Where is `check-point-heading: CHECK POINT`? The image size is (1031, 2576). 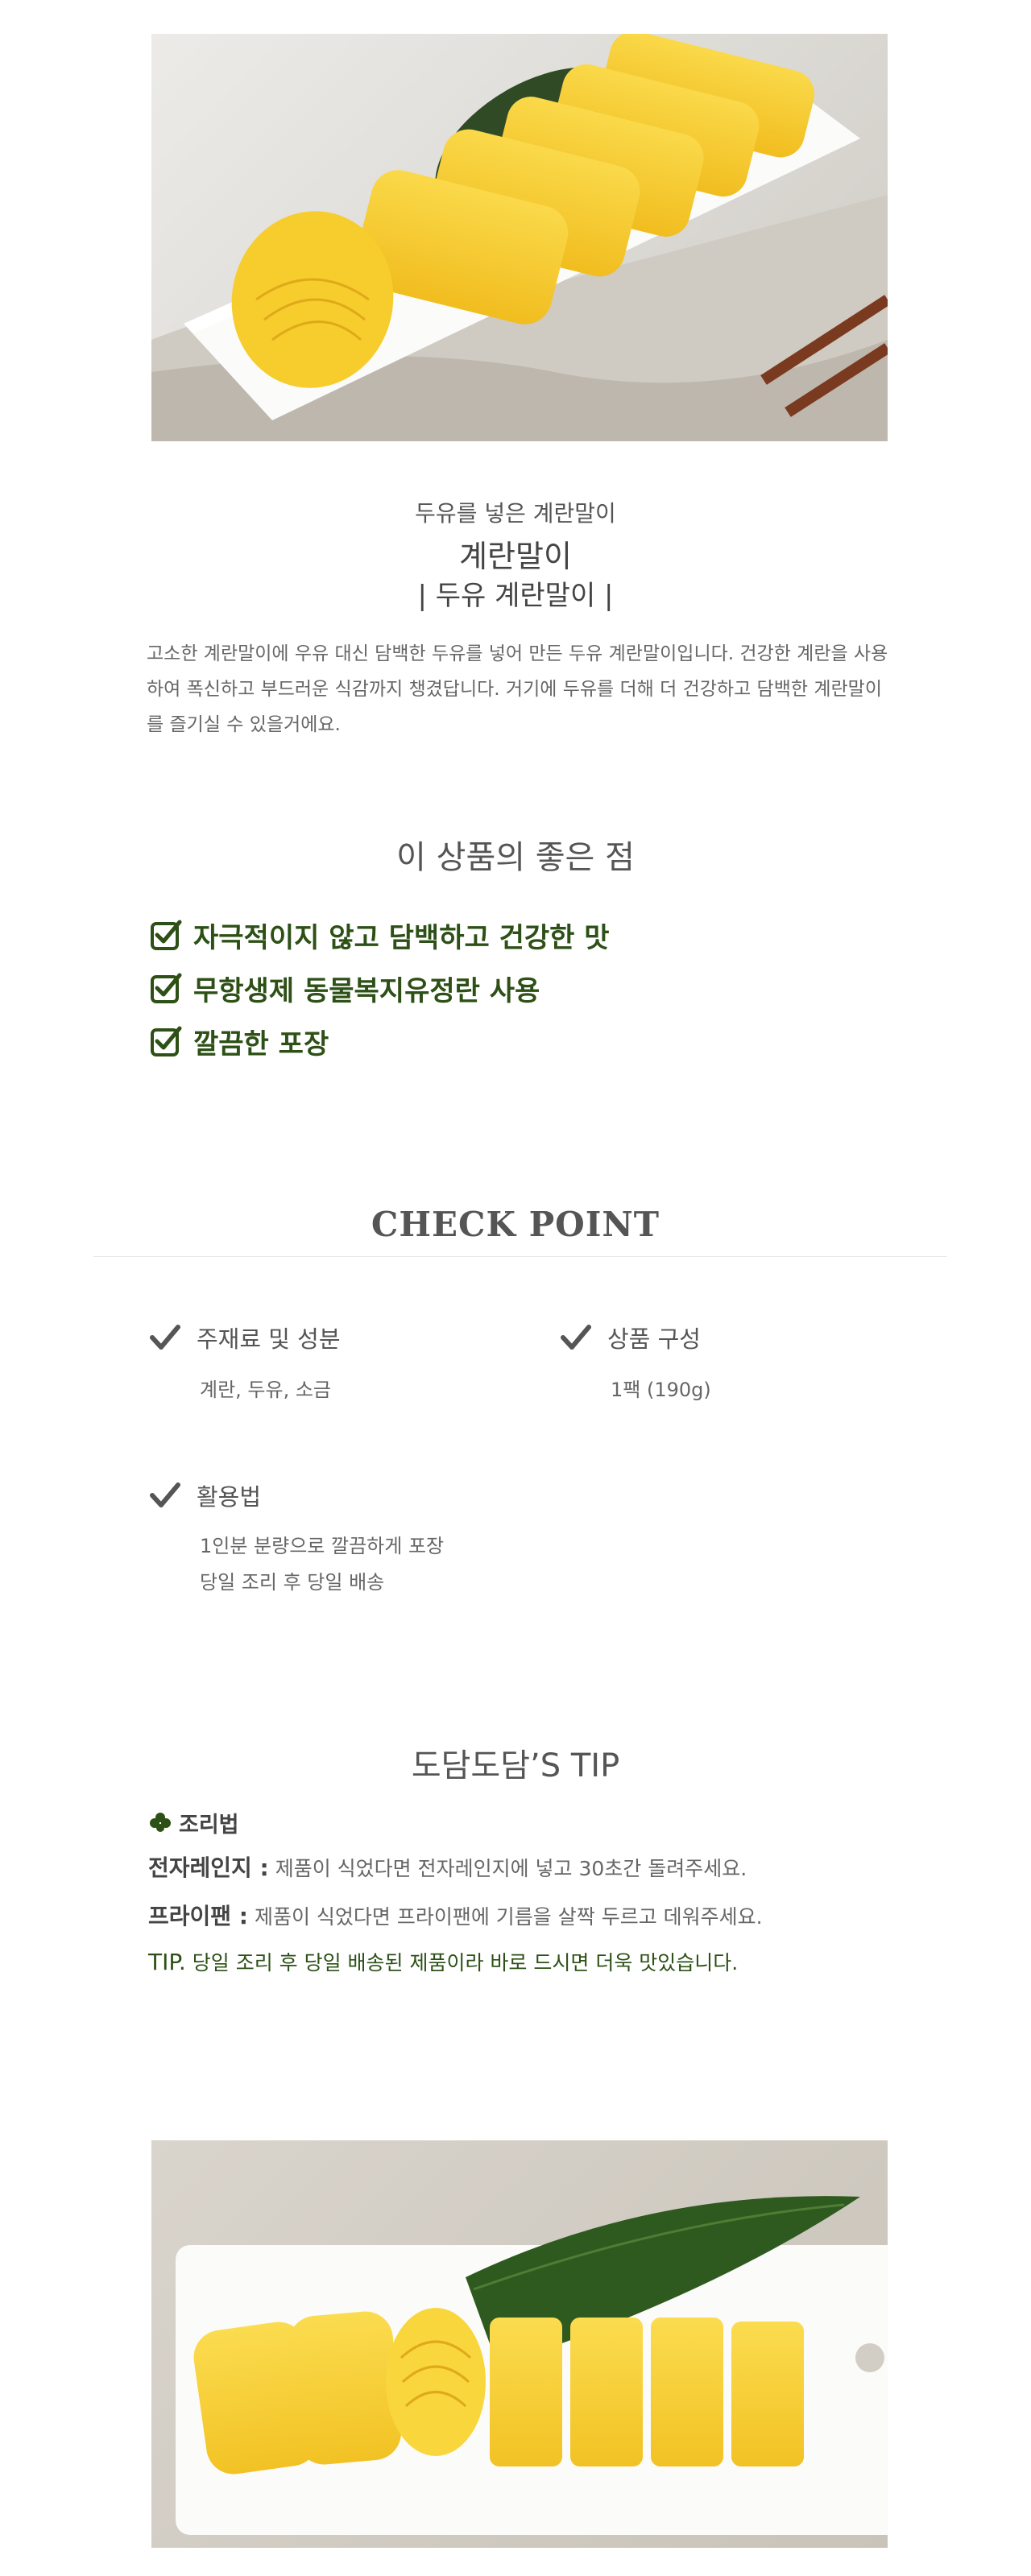 check-point-heading: CHECK POINT is located at coordinates (515, 1224).